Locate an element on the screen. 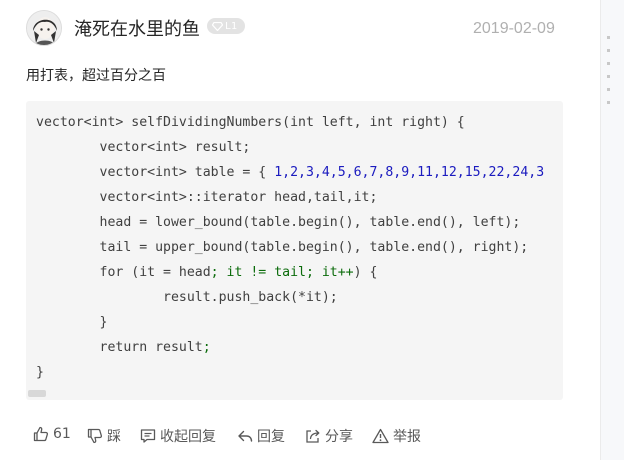 Image resolution: width=624 pixels, height=460 pixels. page-sidebar is located at coordinates (612, 230).